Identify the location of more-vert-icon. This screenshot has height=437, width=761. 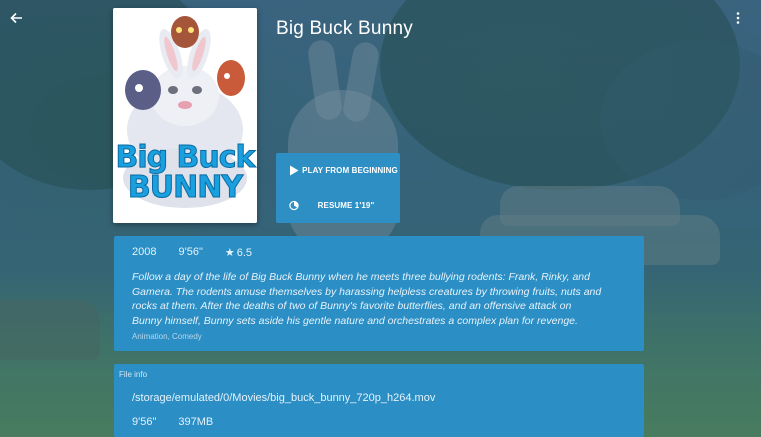
(738, 18).